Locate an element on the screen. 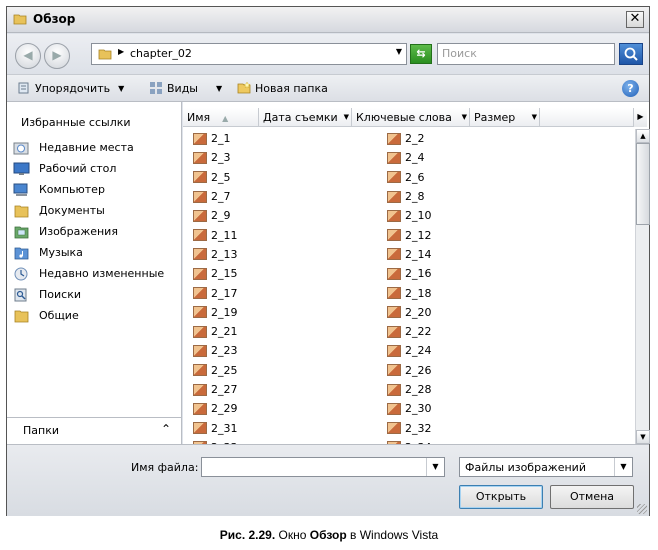 This screenshot has height=550, width=658. file-item: 2_5 is located at coordinates (215, 177).